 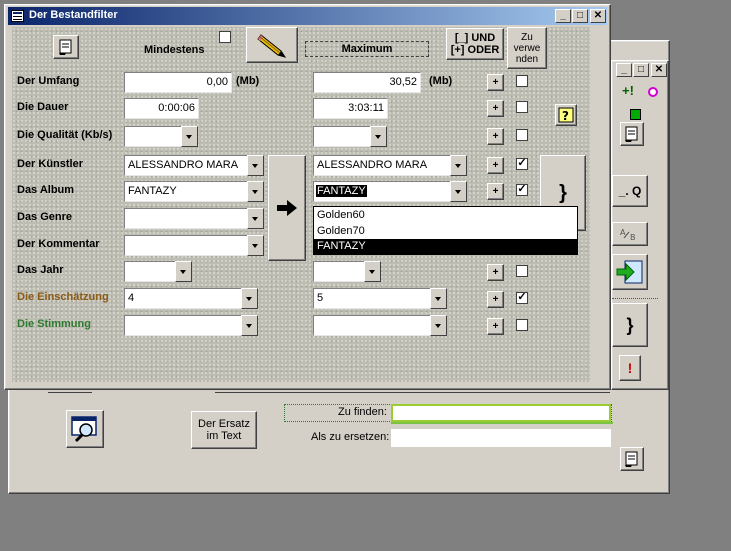 I want to click on maximize-button: □, so click(x=580, y=16).